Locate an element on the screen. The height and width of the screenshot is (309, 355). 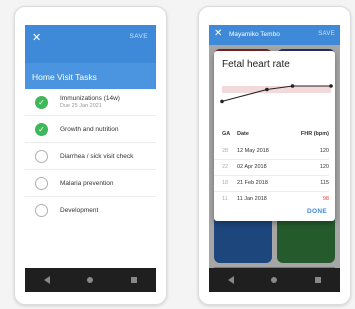
task-immunizations: ✓ Immunizations (14w) Due 25 Jan 2021 is located at coordinates (90, 102).